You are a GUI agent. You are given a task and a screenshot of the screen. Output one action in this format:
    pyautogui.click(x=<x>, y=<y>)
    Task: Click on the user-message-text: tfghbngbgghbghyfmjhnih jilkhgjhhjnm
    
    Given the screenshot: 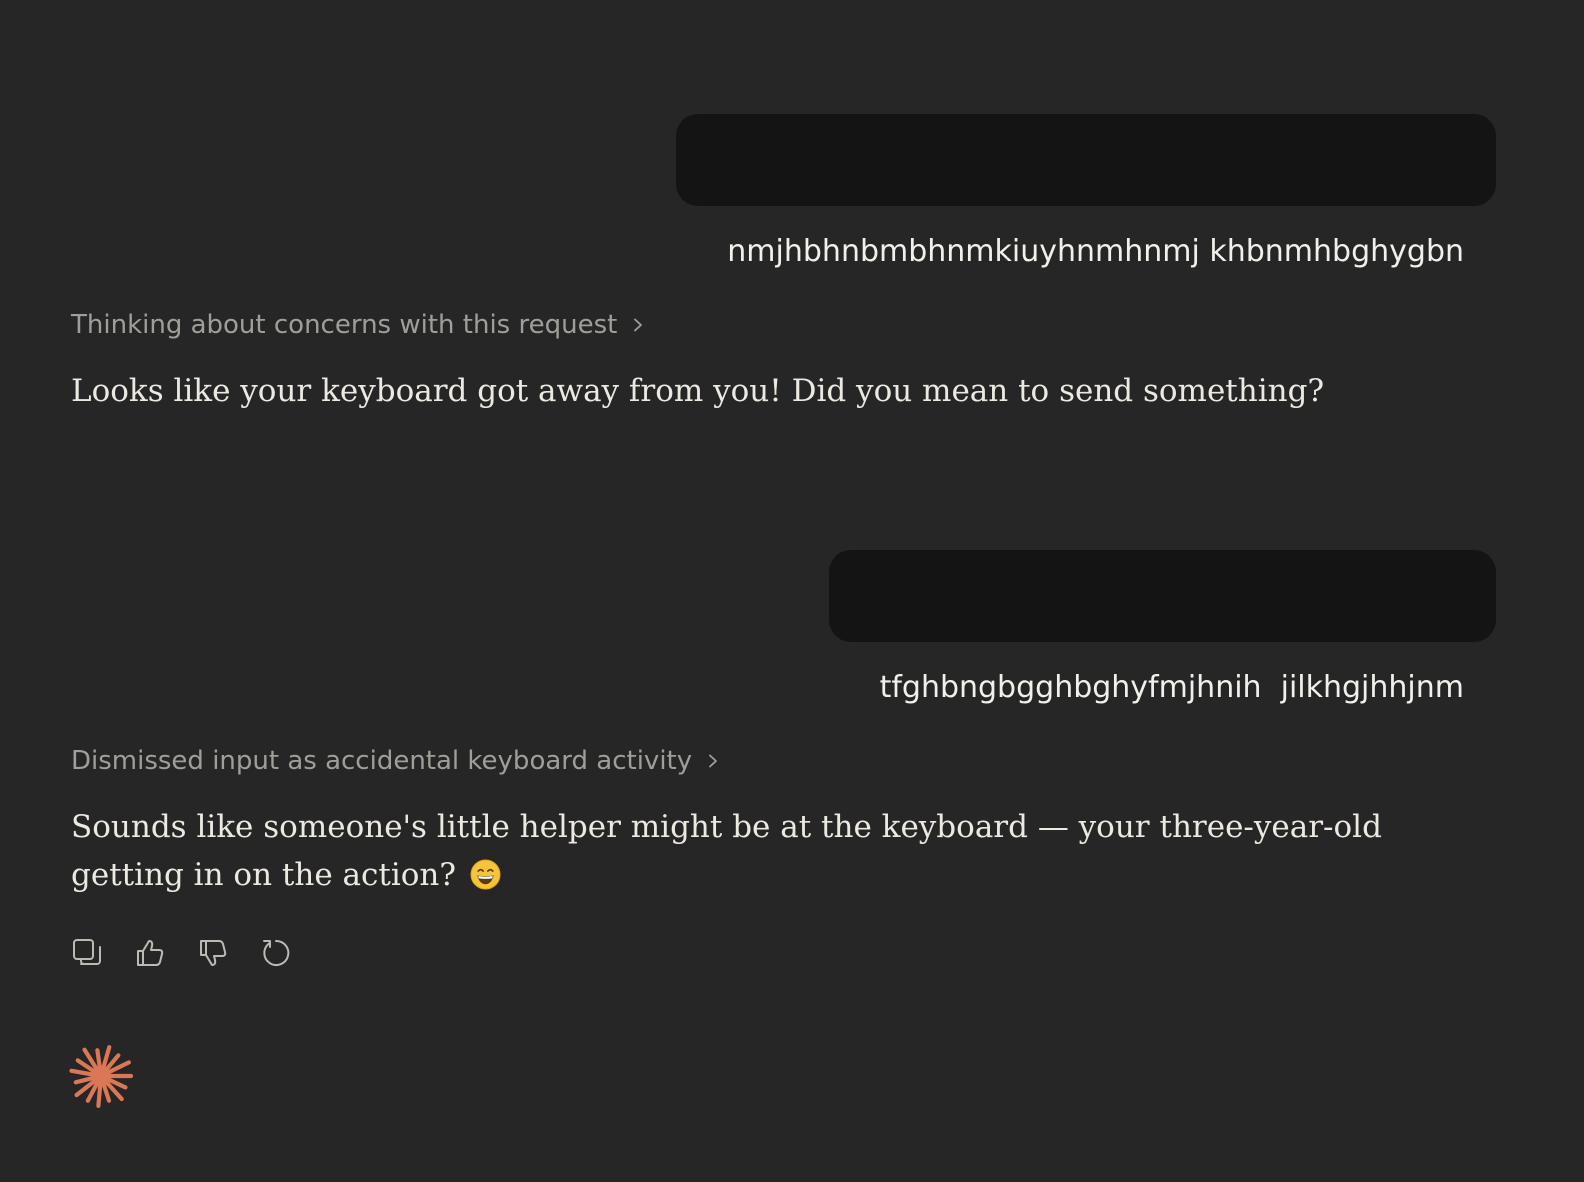 What is the action you would take?
    pyautogui.click(x=1171, y=687)
    